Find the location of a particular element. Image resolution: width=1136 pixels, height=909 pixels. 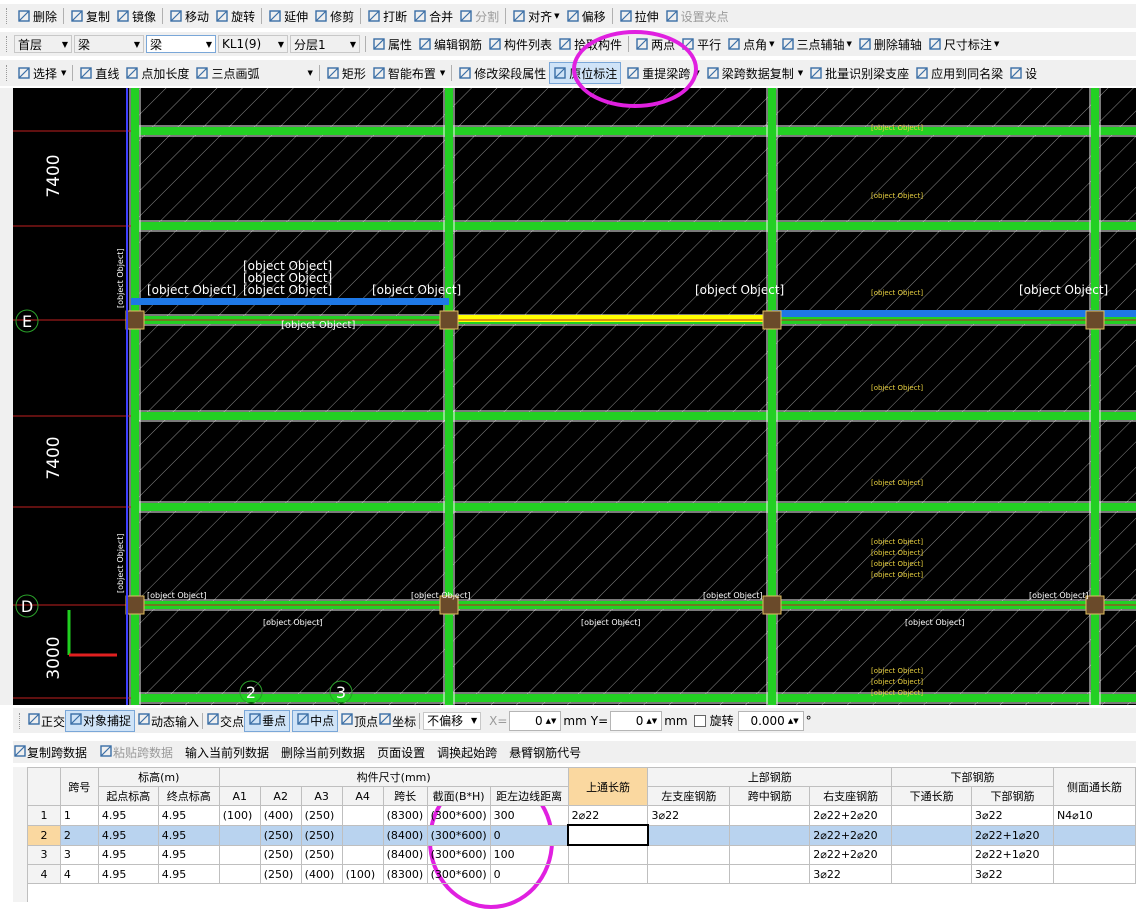

floor-select: 首层 ▼ is located at coordinates (43, 44).